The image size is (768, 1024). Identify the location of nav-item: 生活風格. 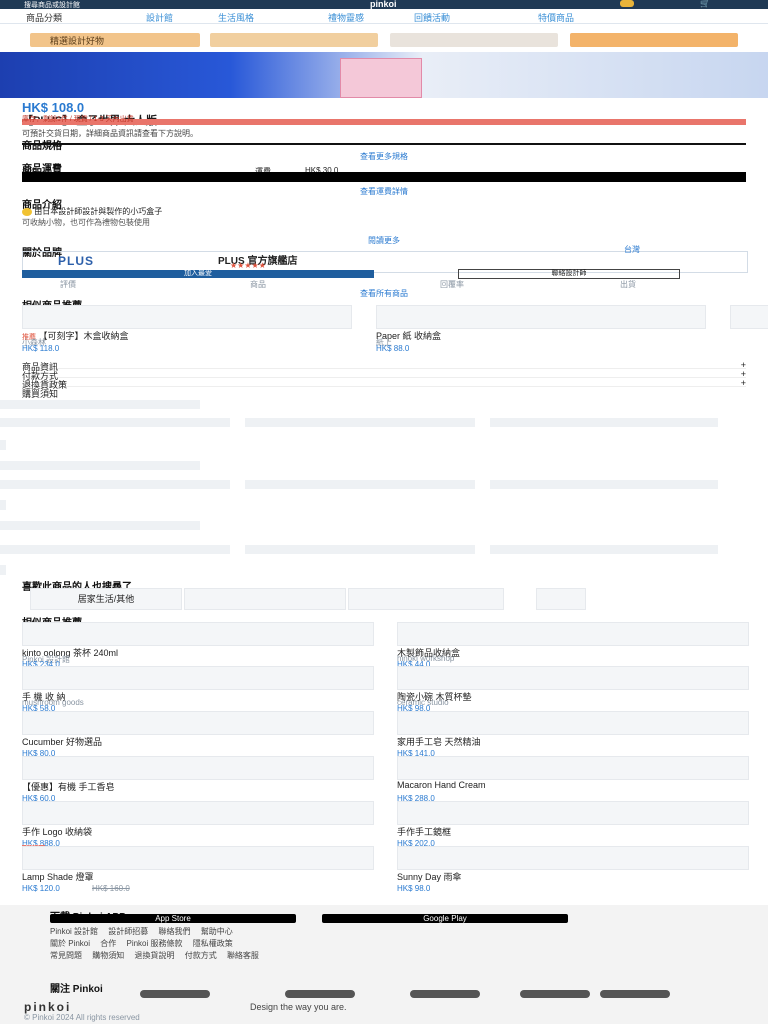
(236, 17).